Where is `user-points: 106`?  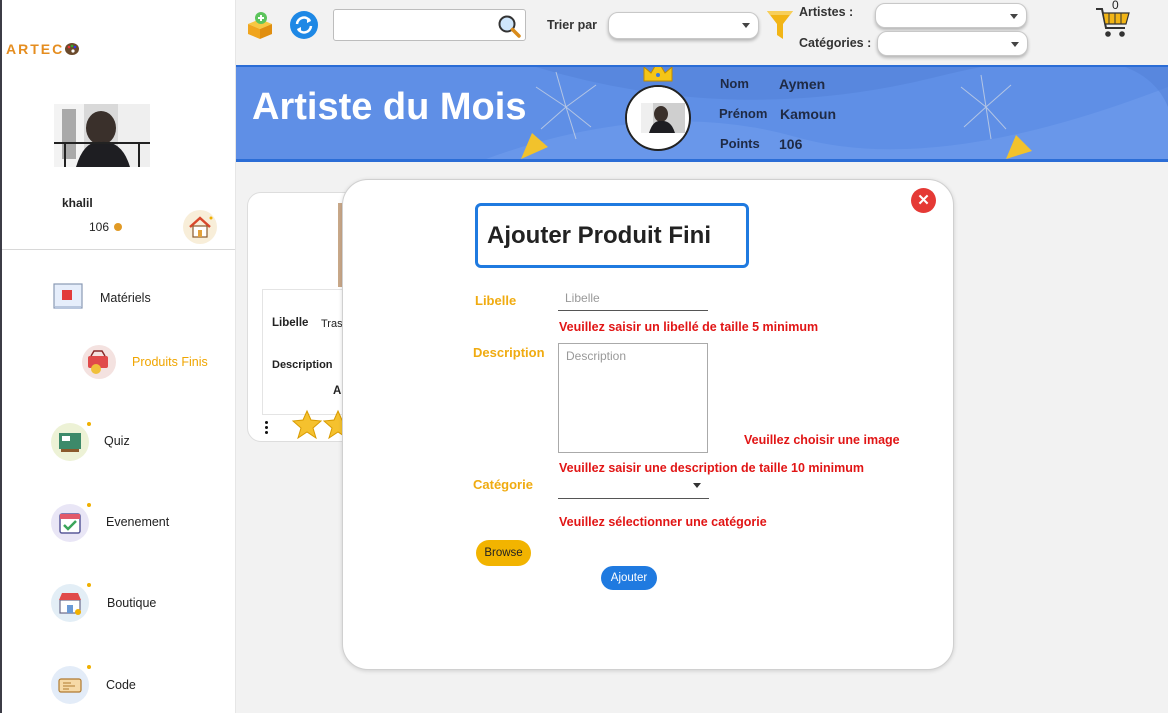 user-points: 106 is located at coordinates (99, 227).